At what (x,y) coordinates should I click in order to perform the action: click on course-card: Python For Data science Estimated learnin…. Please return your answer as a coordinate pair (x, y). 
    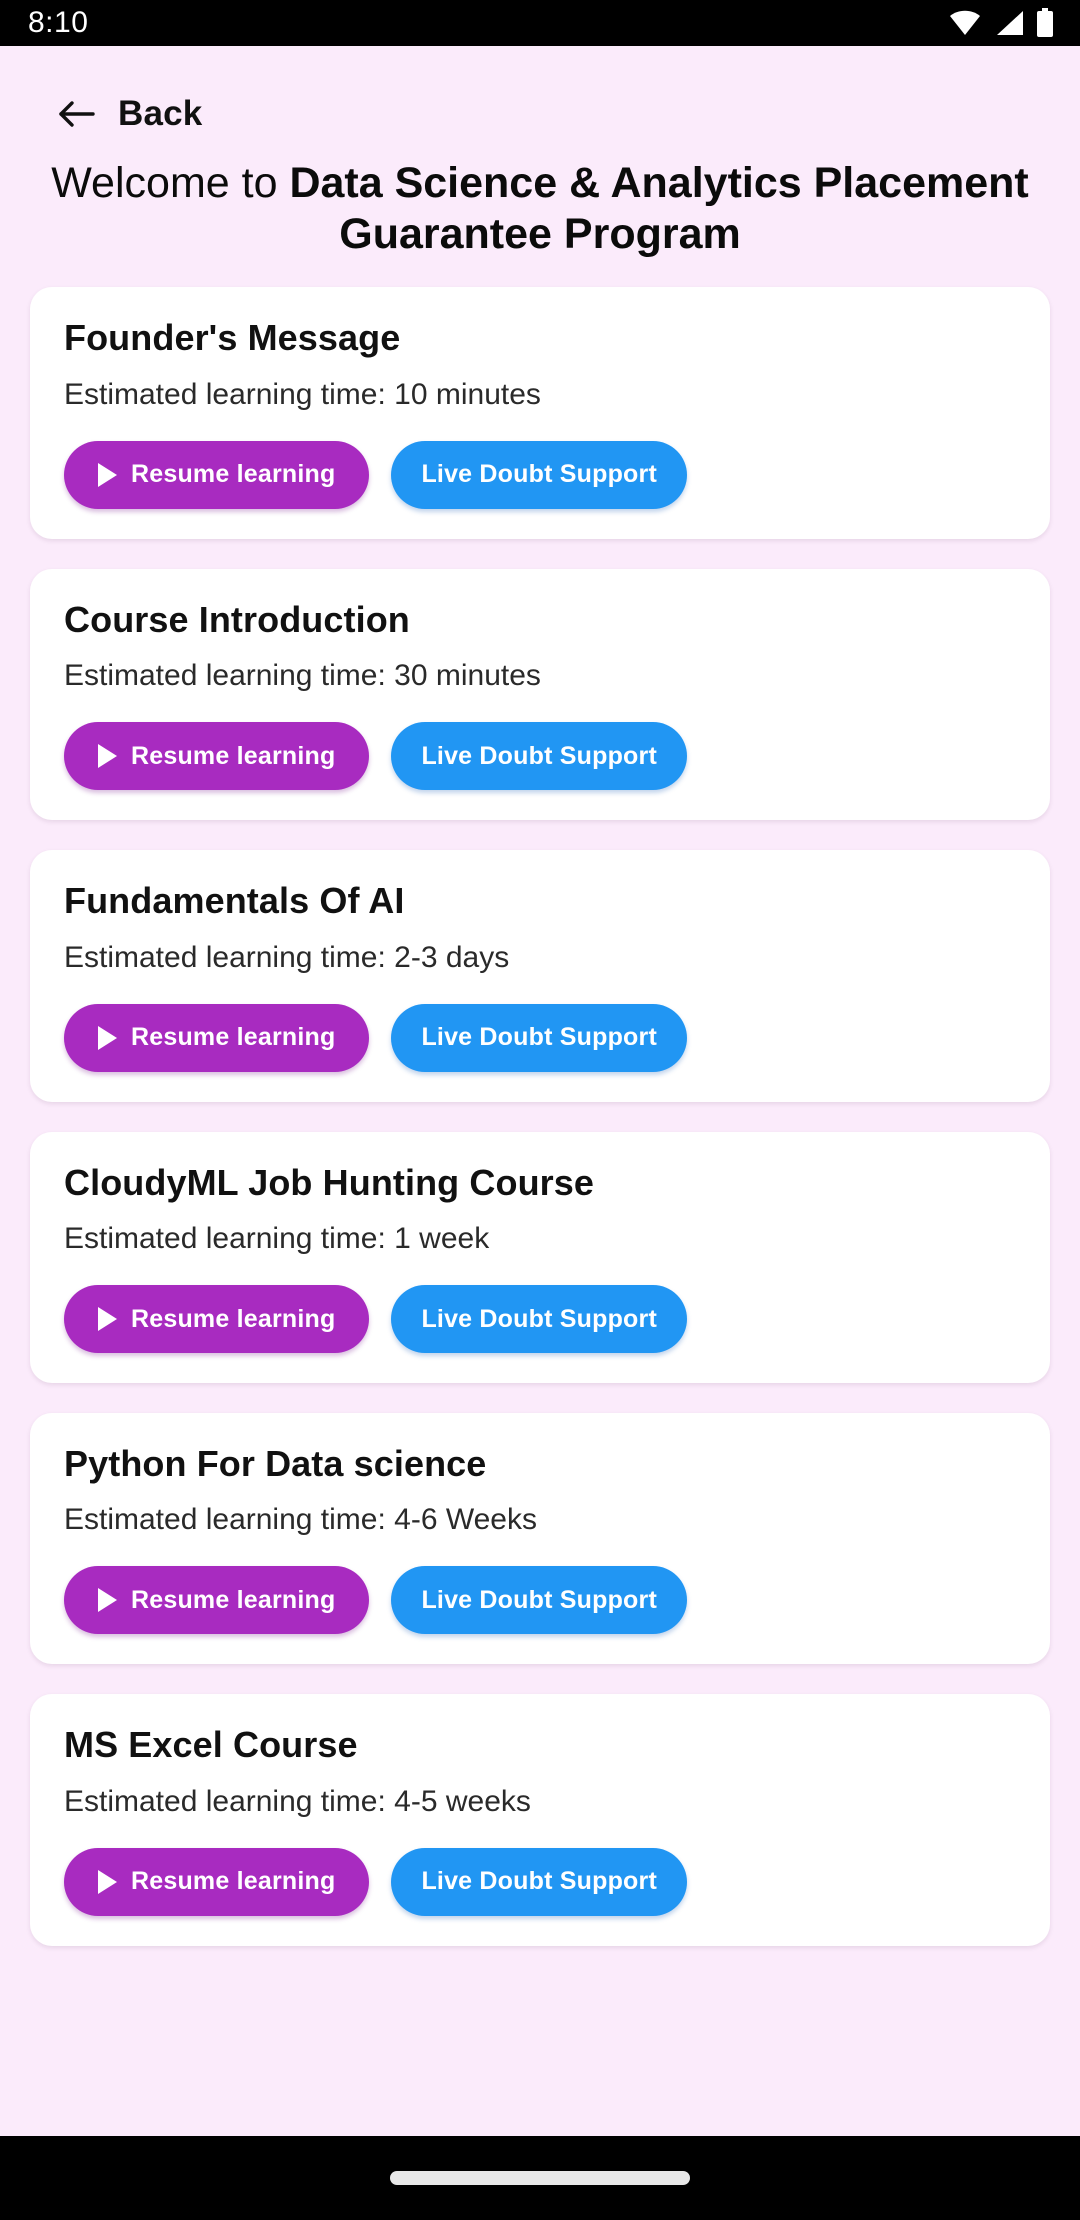
    Looking at the image, I should click on (540, 1539).